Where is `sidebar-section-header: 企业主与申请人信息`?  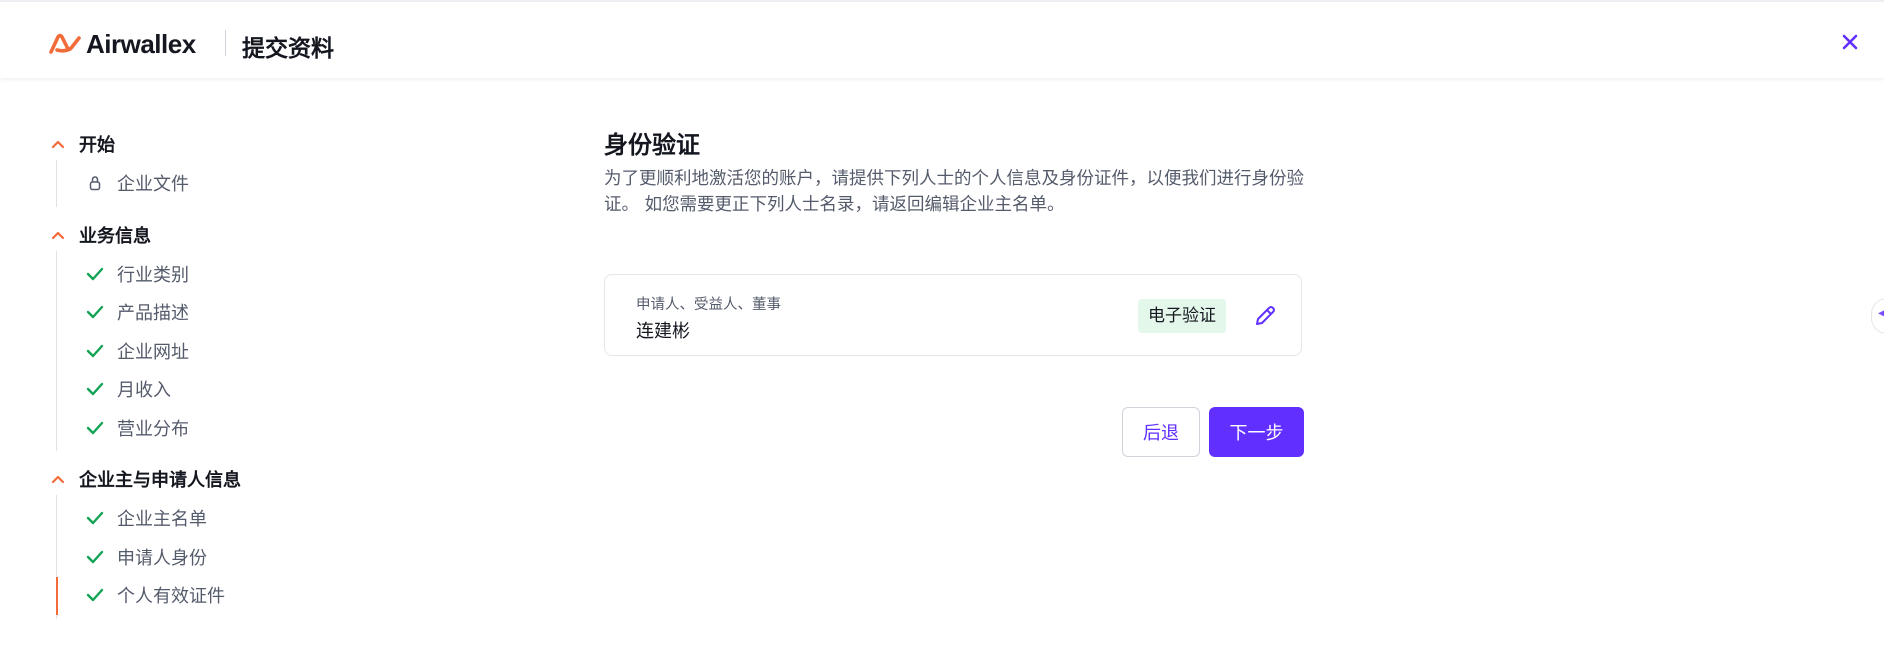
sidebar-section-header: 企业主与申请人信息 is located at coordinates (258, 479).